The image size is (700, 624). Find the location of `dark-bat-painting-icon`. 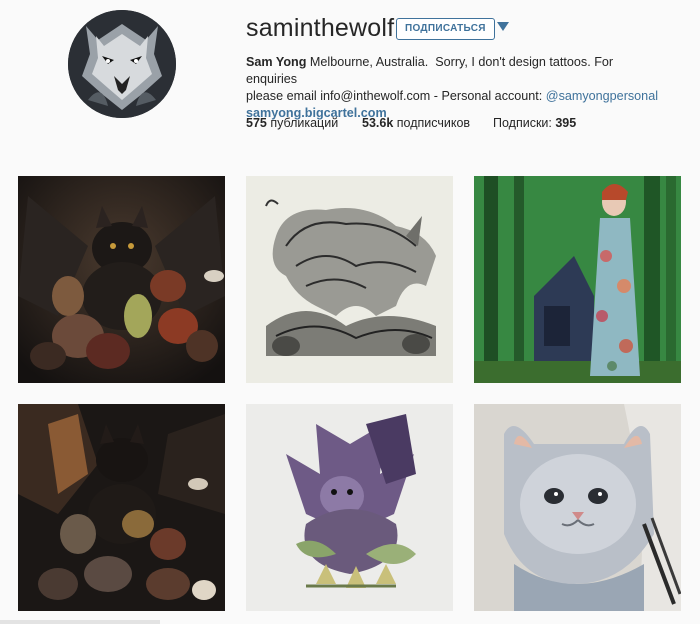

dark-bat-painting-icon is located at coordinates (121, 507).